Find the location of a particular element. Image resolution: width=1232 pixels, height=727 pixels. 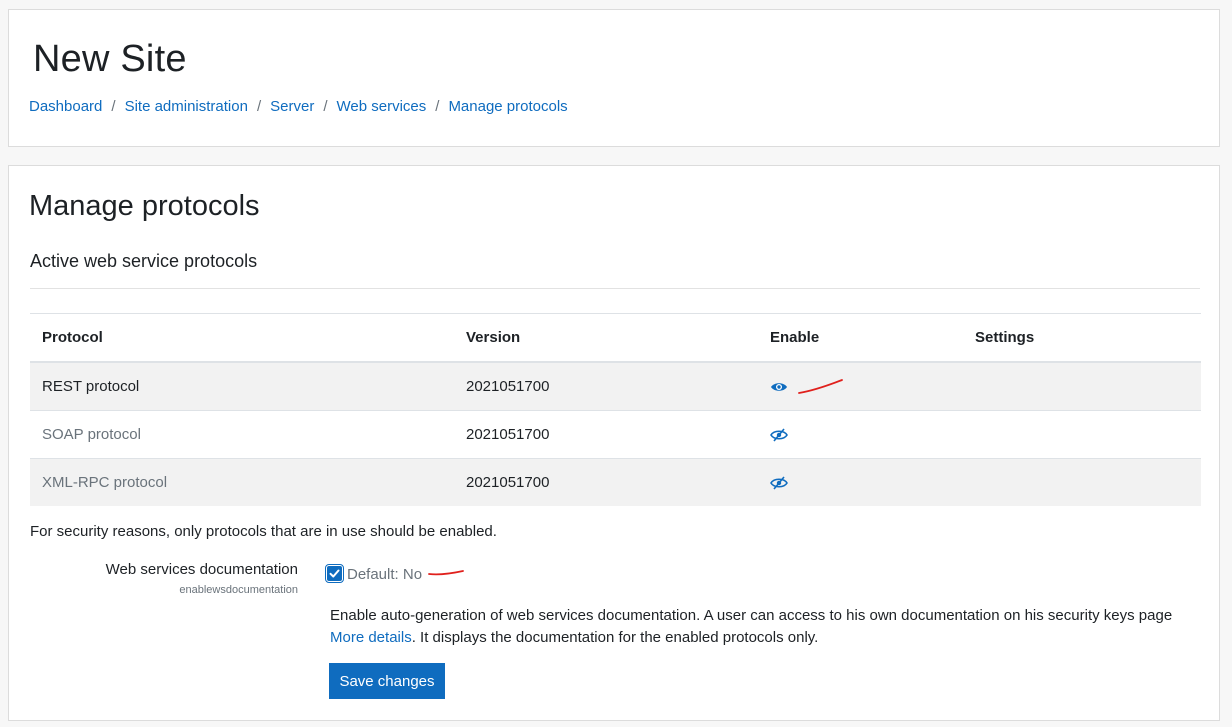

table-row: SOAP protocol 2021051700 is located at coordinates (615, 434).